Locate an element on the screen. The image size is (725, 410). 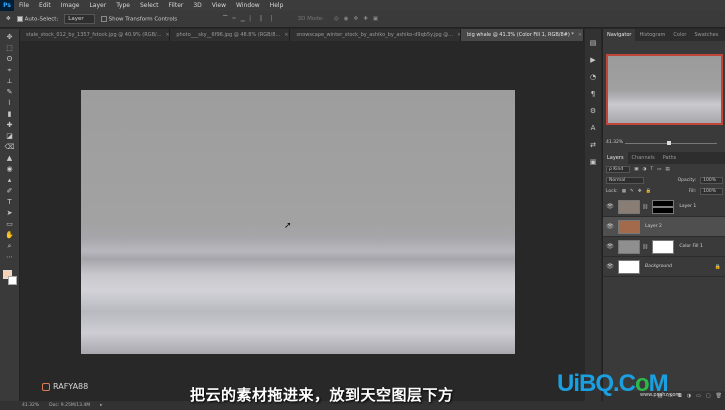
menu-item-view: View is located at coordinates (219, 5).